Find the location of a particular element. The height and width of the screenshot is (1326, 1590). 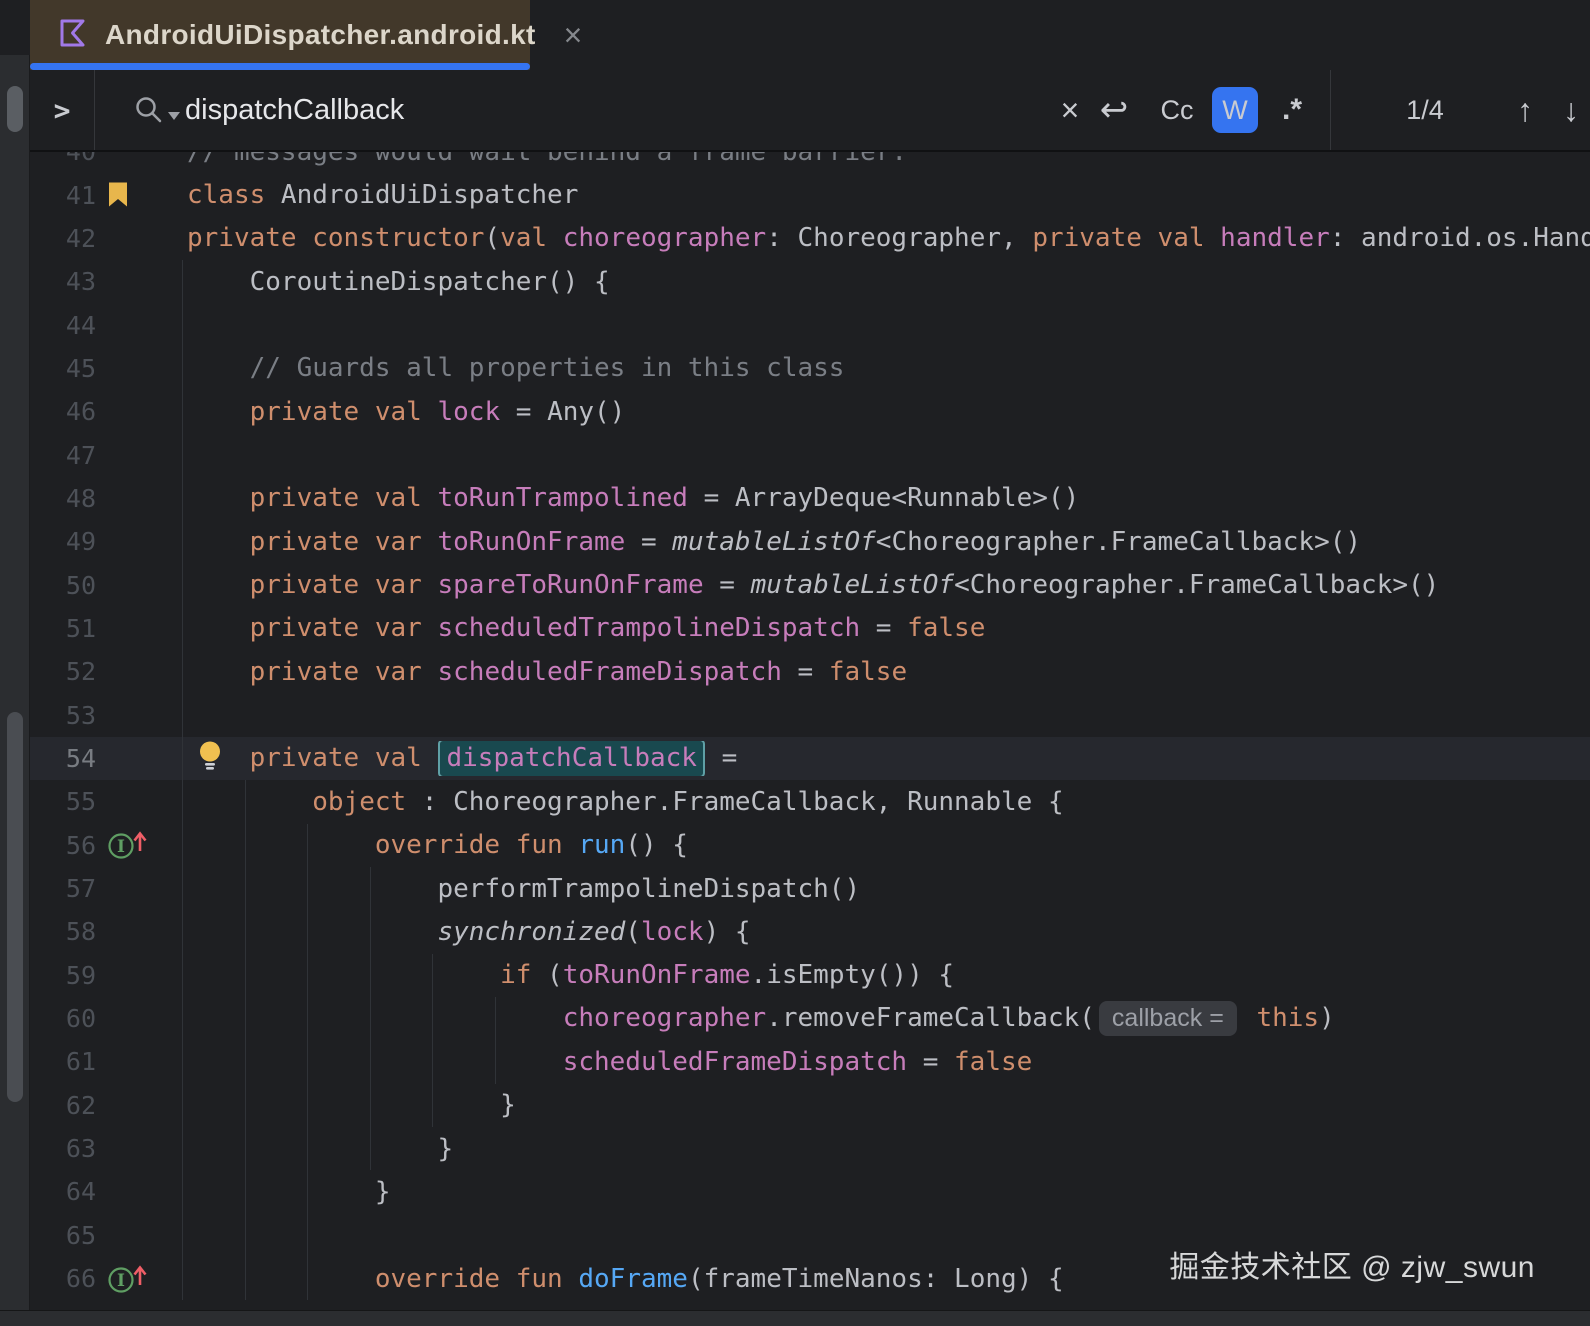

code-line-56: 56 I override fun run() { is located at coordinates (810, 845).